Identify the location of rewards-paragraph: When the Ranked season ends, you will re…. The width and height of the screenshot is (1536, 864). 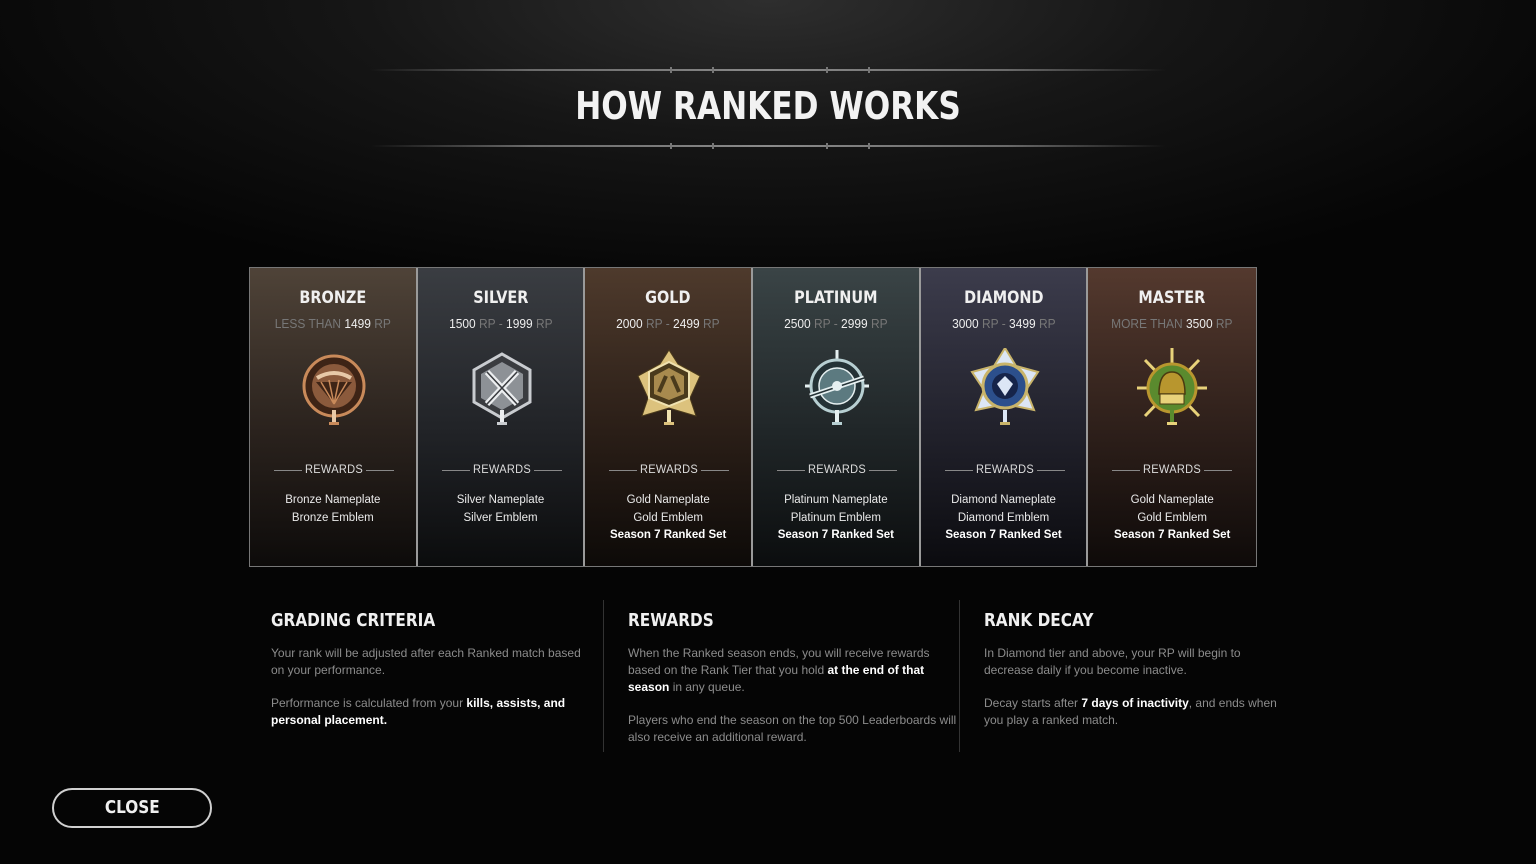
(793, 670).